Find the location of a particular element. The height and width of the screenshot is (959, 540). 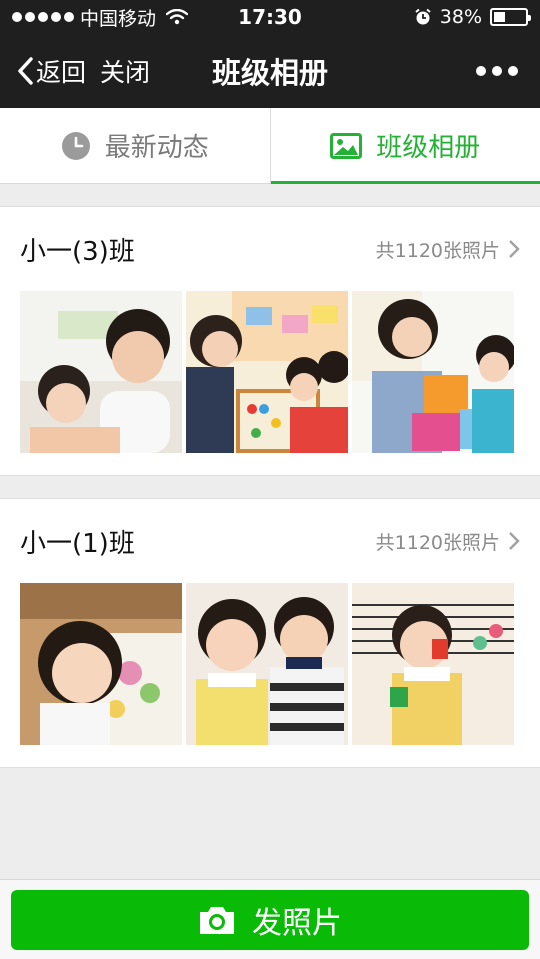

back-button: 返回 is located at coordinates (51, 71).